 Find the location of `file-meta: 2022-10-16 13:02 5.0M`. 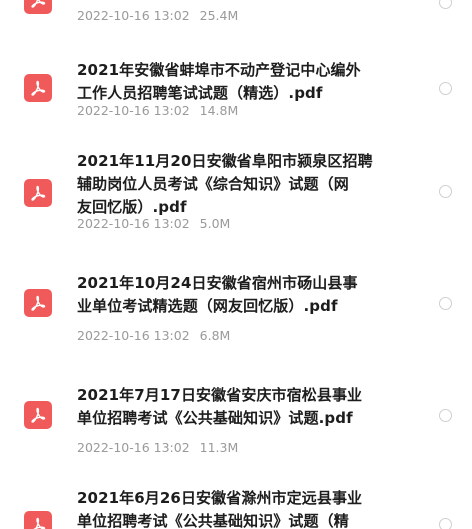

file-meta: 2022-10-16 13:02 5.0M is located at coordinates (153, 223).